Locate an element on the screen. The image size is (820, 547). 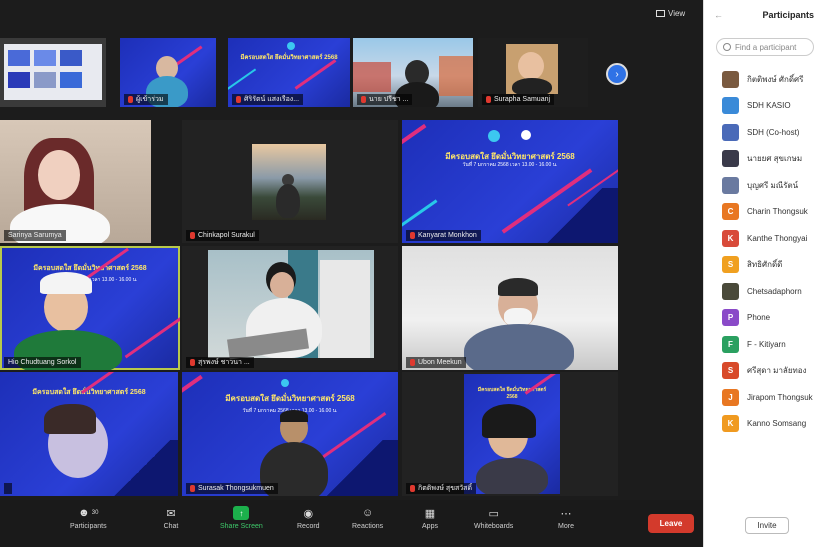
participant-name-tag is located at coordinates (8, 488).